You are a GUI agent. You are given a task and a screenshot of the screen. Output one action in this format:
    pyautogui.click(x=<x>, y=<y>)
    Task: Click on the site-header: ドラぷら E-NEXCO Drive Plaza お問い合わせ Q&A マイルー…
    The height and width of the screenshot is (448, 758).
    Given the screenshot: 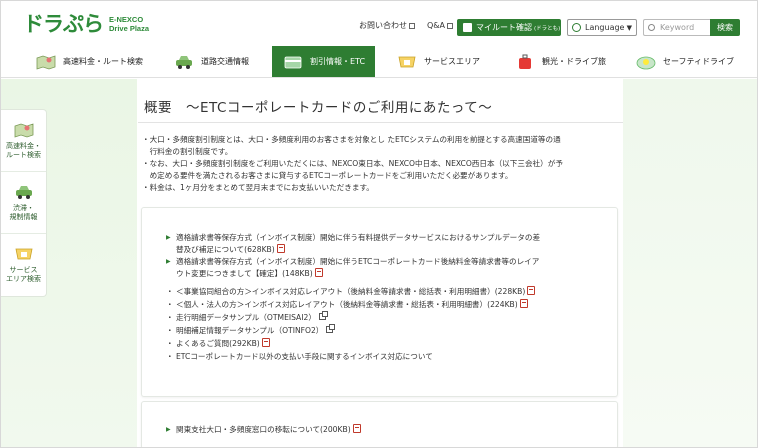 What is the action you would take?
    pyautogui.click(x=379, y=21)
    